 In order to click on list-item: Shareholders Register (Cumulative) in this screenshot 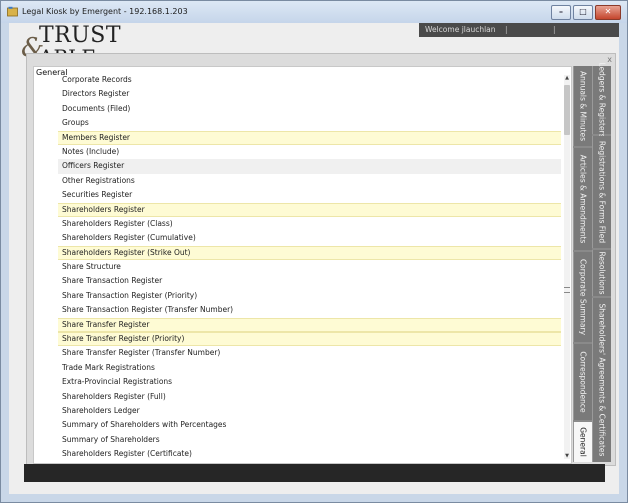, I will do `click(309, 238)`.